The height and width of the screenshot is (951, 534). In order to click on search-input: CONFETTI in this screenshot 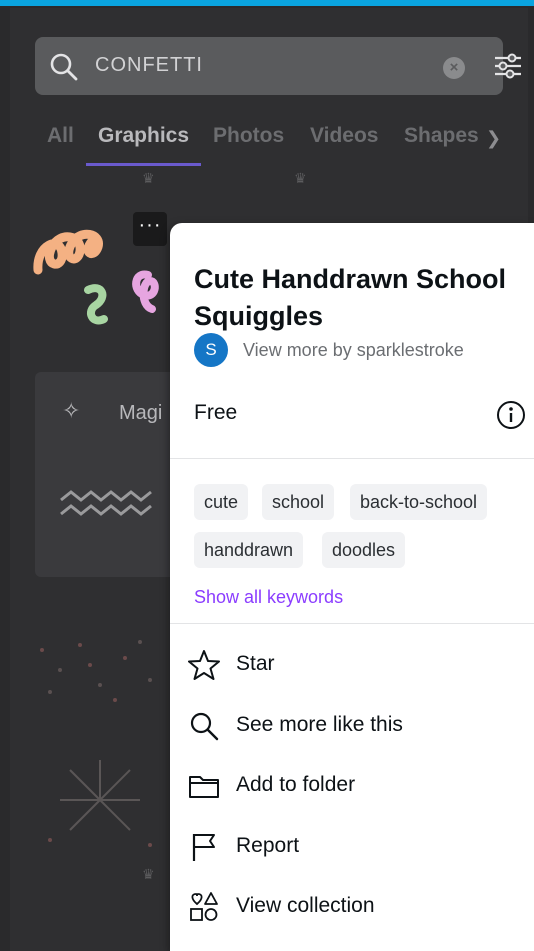, I will do `click(149, 65)`.